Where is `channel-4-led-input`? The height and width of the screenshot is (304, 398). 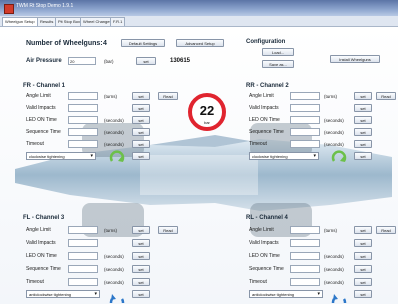
channel-4-led-input is located at coordinates (305, 256).